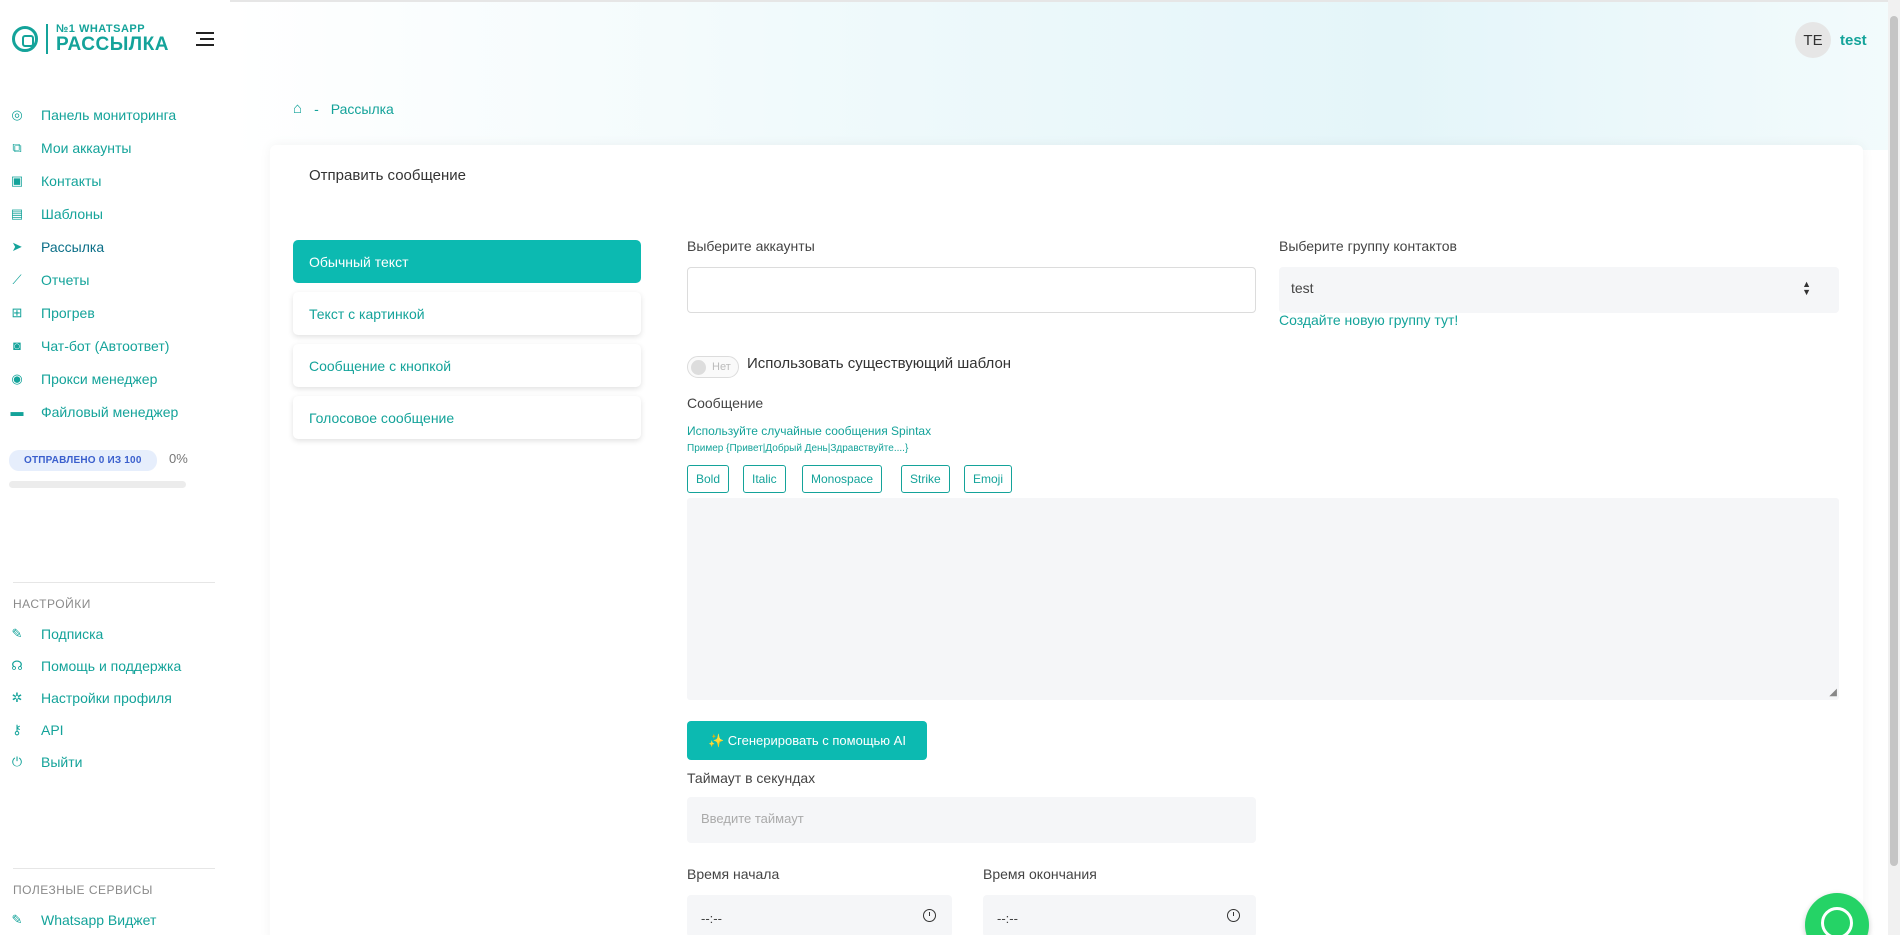 The height and width of the screenshot is (935, 1900). I want to click on tab-plain-text: Обычный текст, so click(467, 261).